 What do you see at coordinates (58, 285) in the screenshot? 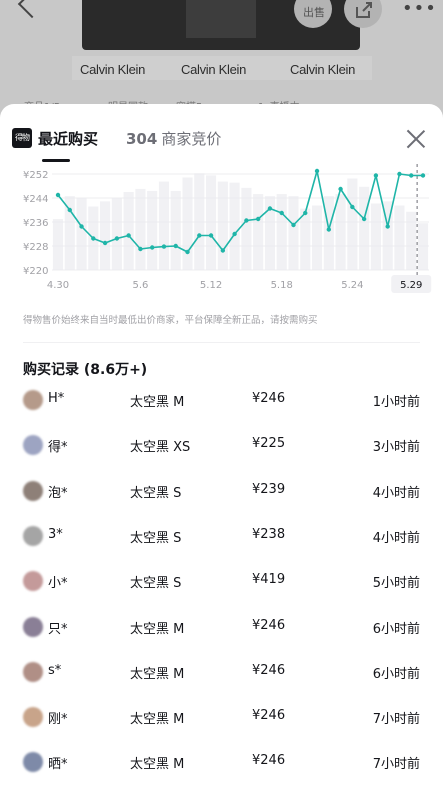
I see `x-tick-label: 4.30` at bounding box center [58, 285].